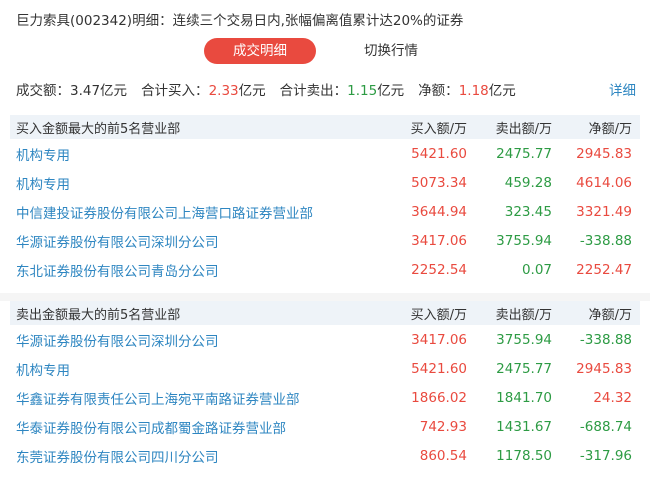 This screenshot has height=482, width=650. What do you see at coordinates (203, 456) in the screenshot?
I see `broker-name-link: 东莞证券股份有限公司四川分公司` at bounding box center [203, 456].